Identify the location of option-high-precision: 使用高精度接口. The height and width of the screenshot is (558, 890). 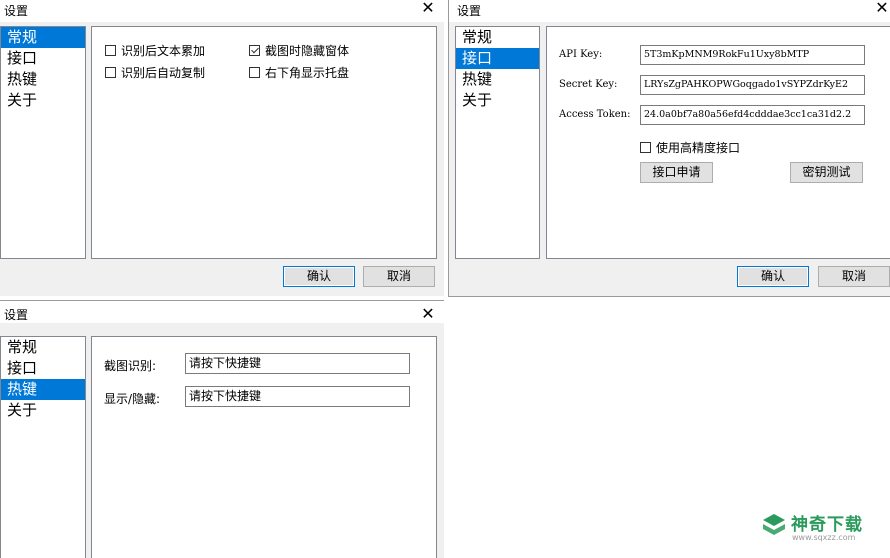
(690, 147).